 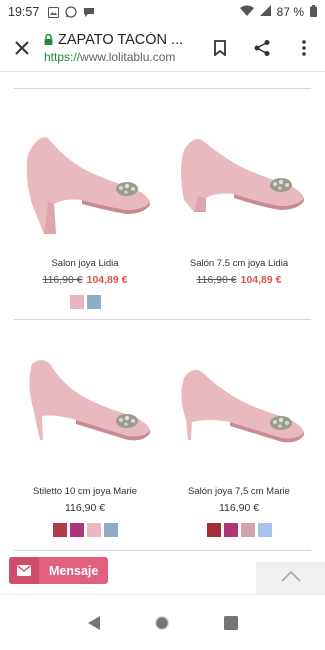 I want to click on back-icon, so click(x=94, y=623).